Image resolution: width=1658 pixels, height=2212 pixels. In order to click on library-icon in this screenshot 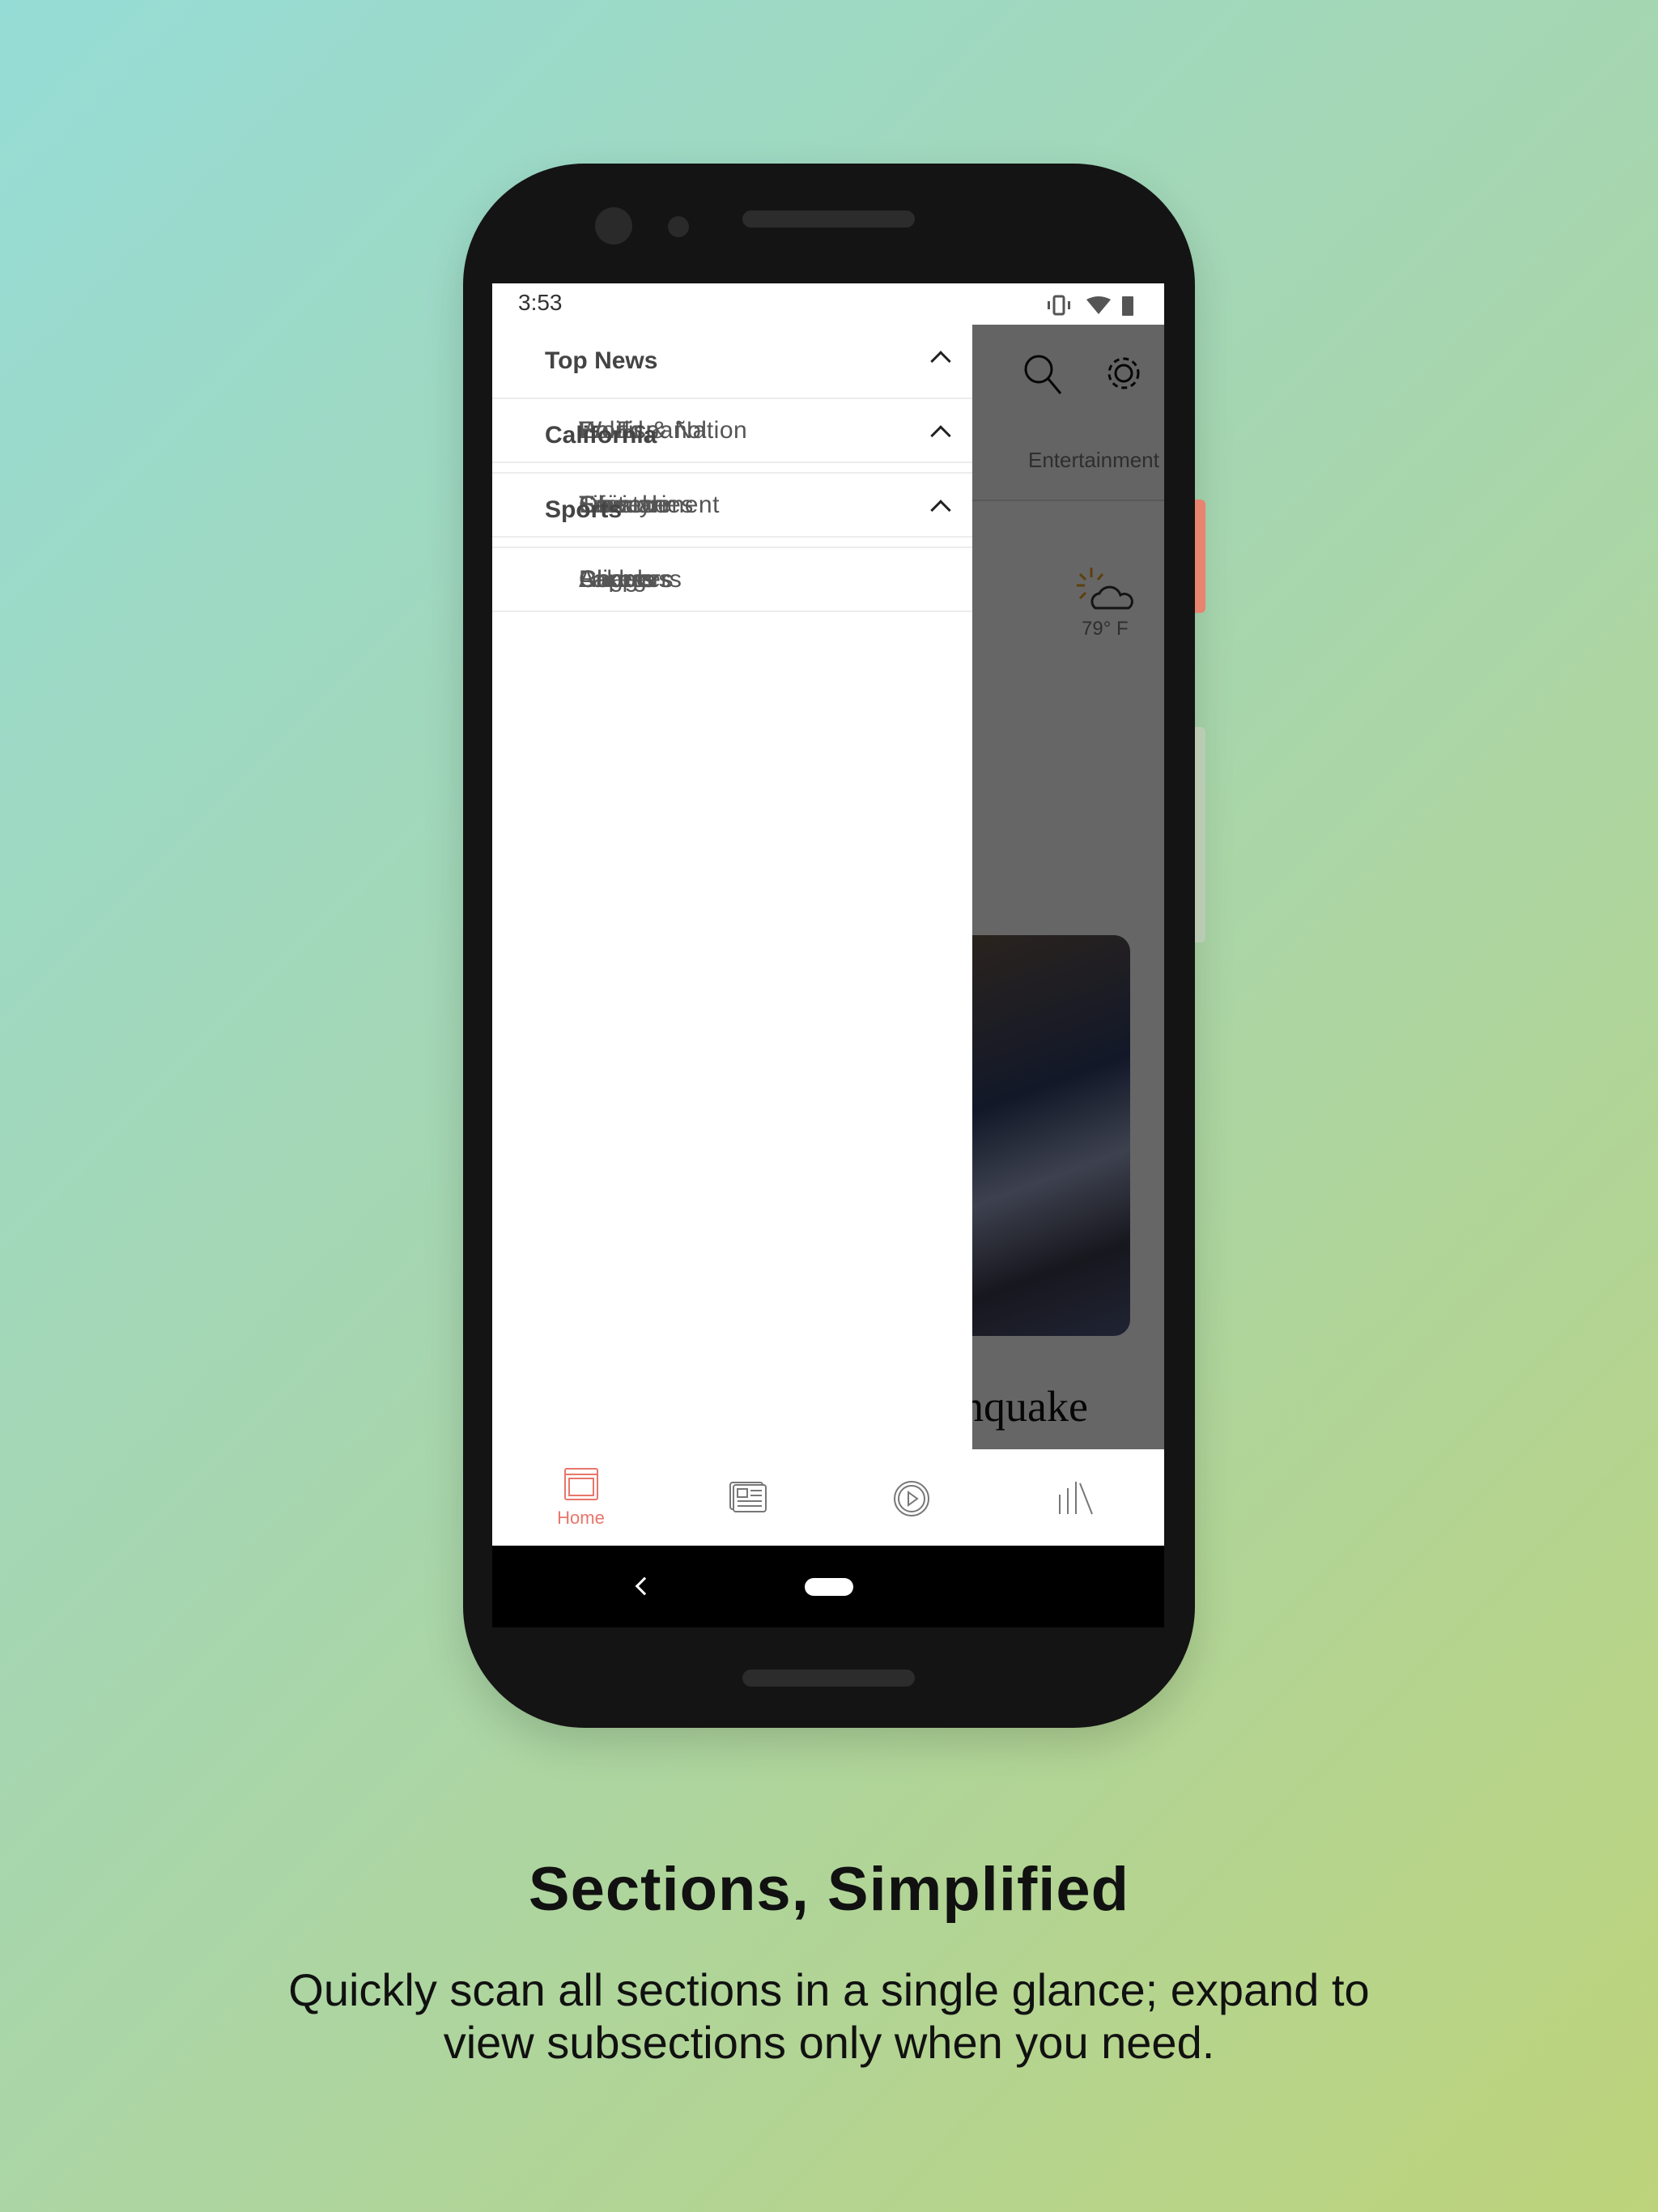, I will do `click(1076, 1498)`.